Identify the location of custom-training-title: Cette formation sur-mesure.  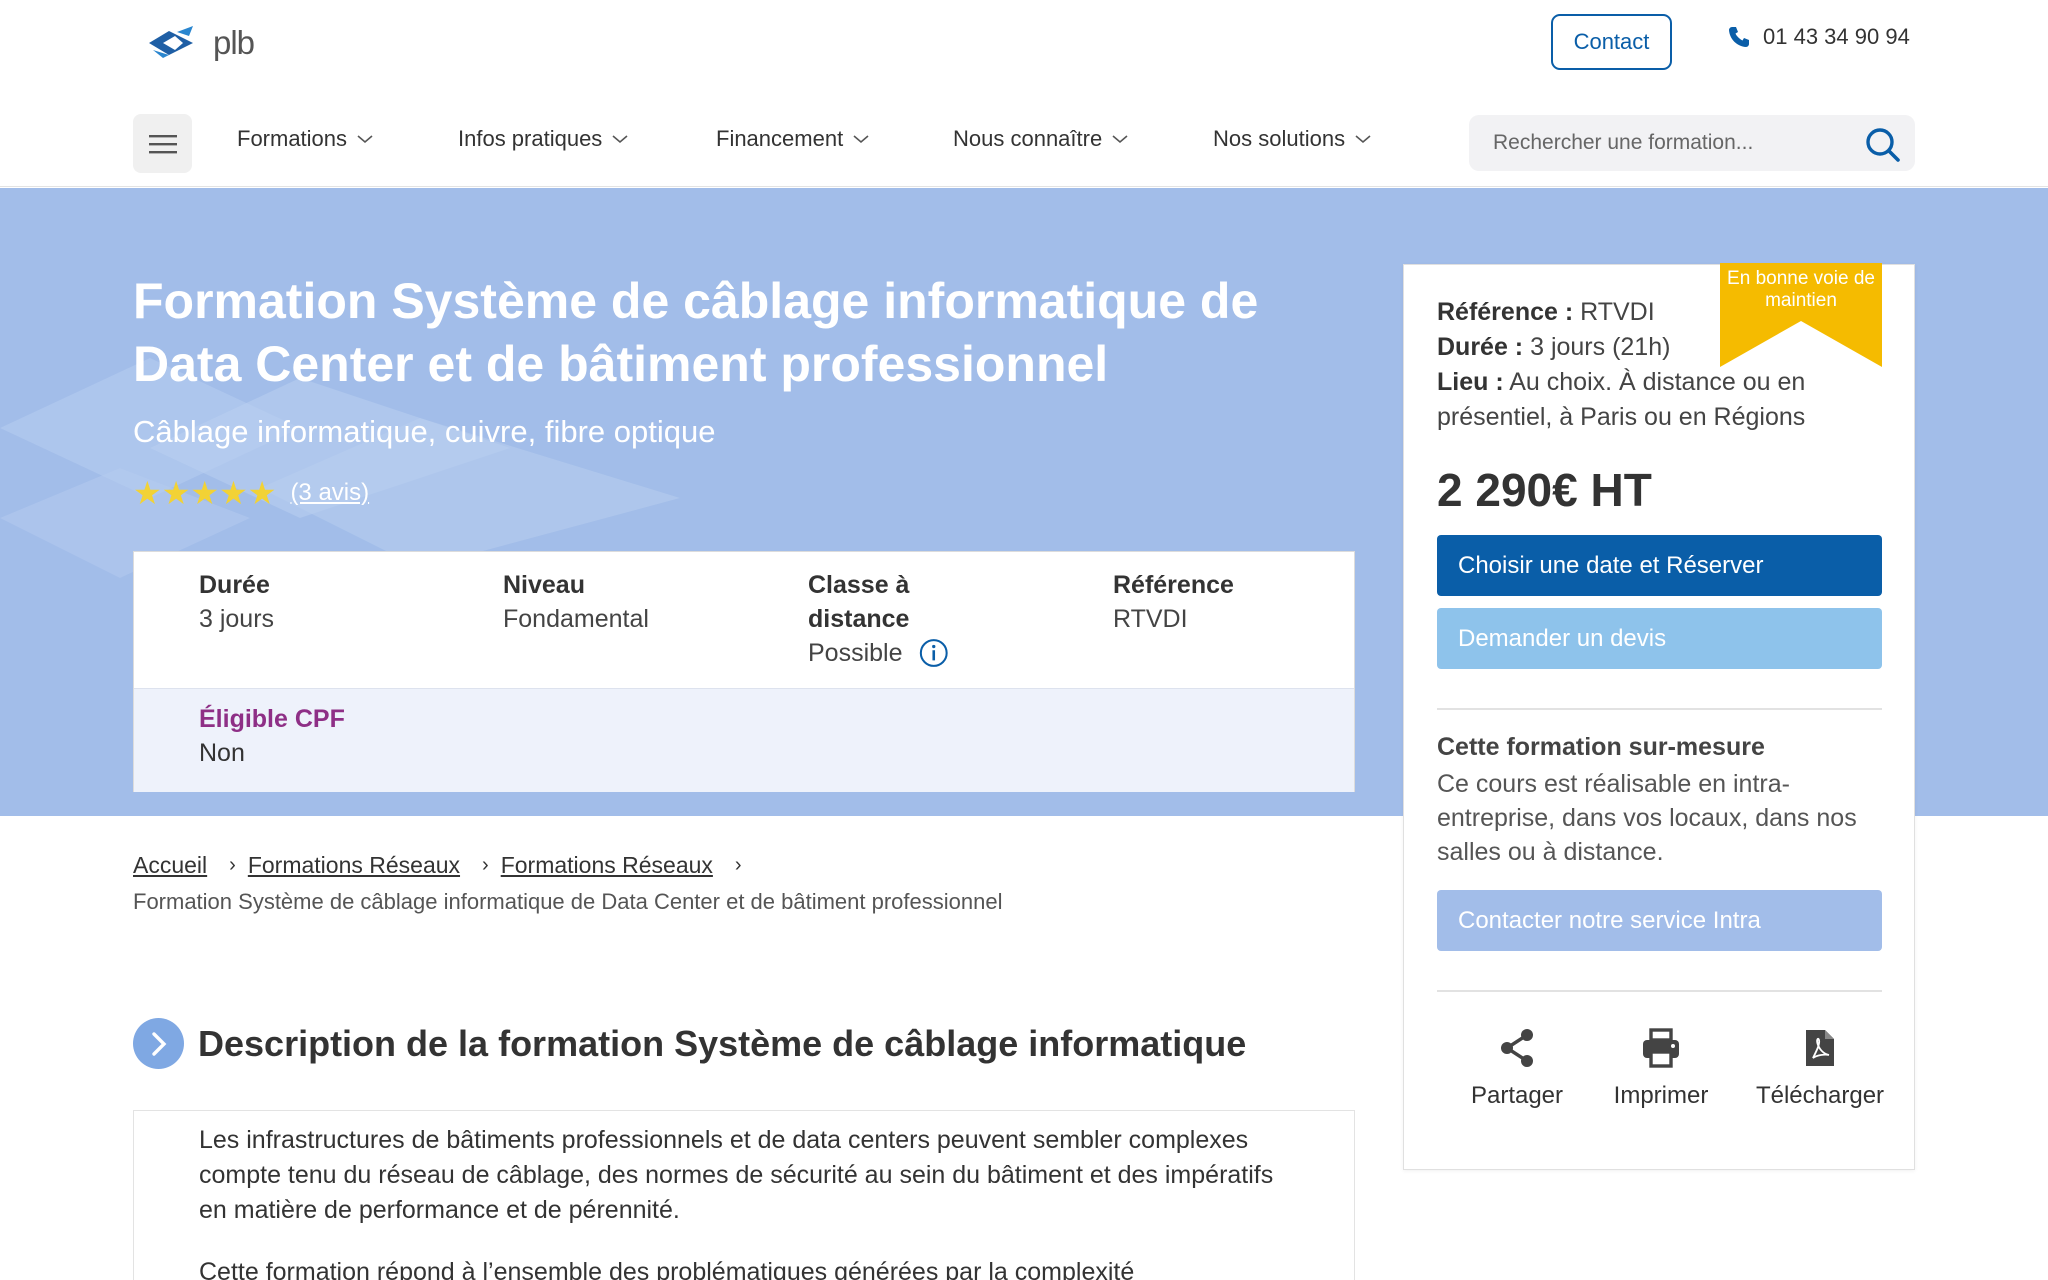
(1601, 747).